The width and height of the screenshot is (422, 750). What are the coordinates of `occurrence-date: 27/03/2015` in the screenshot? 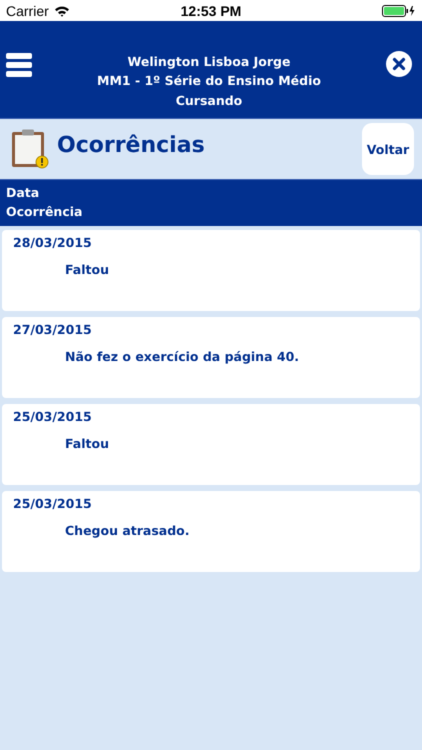 It's located at (53, 329).